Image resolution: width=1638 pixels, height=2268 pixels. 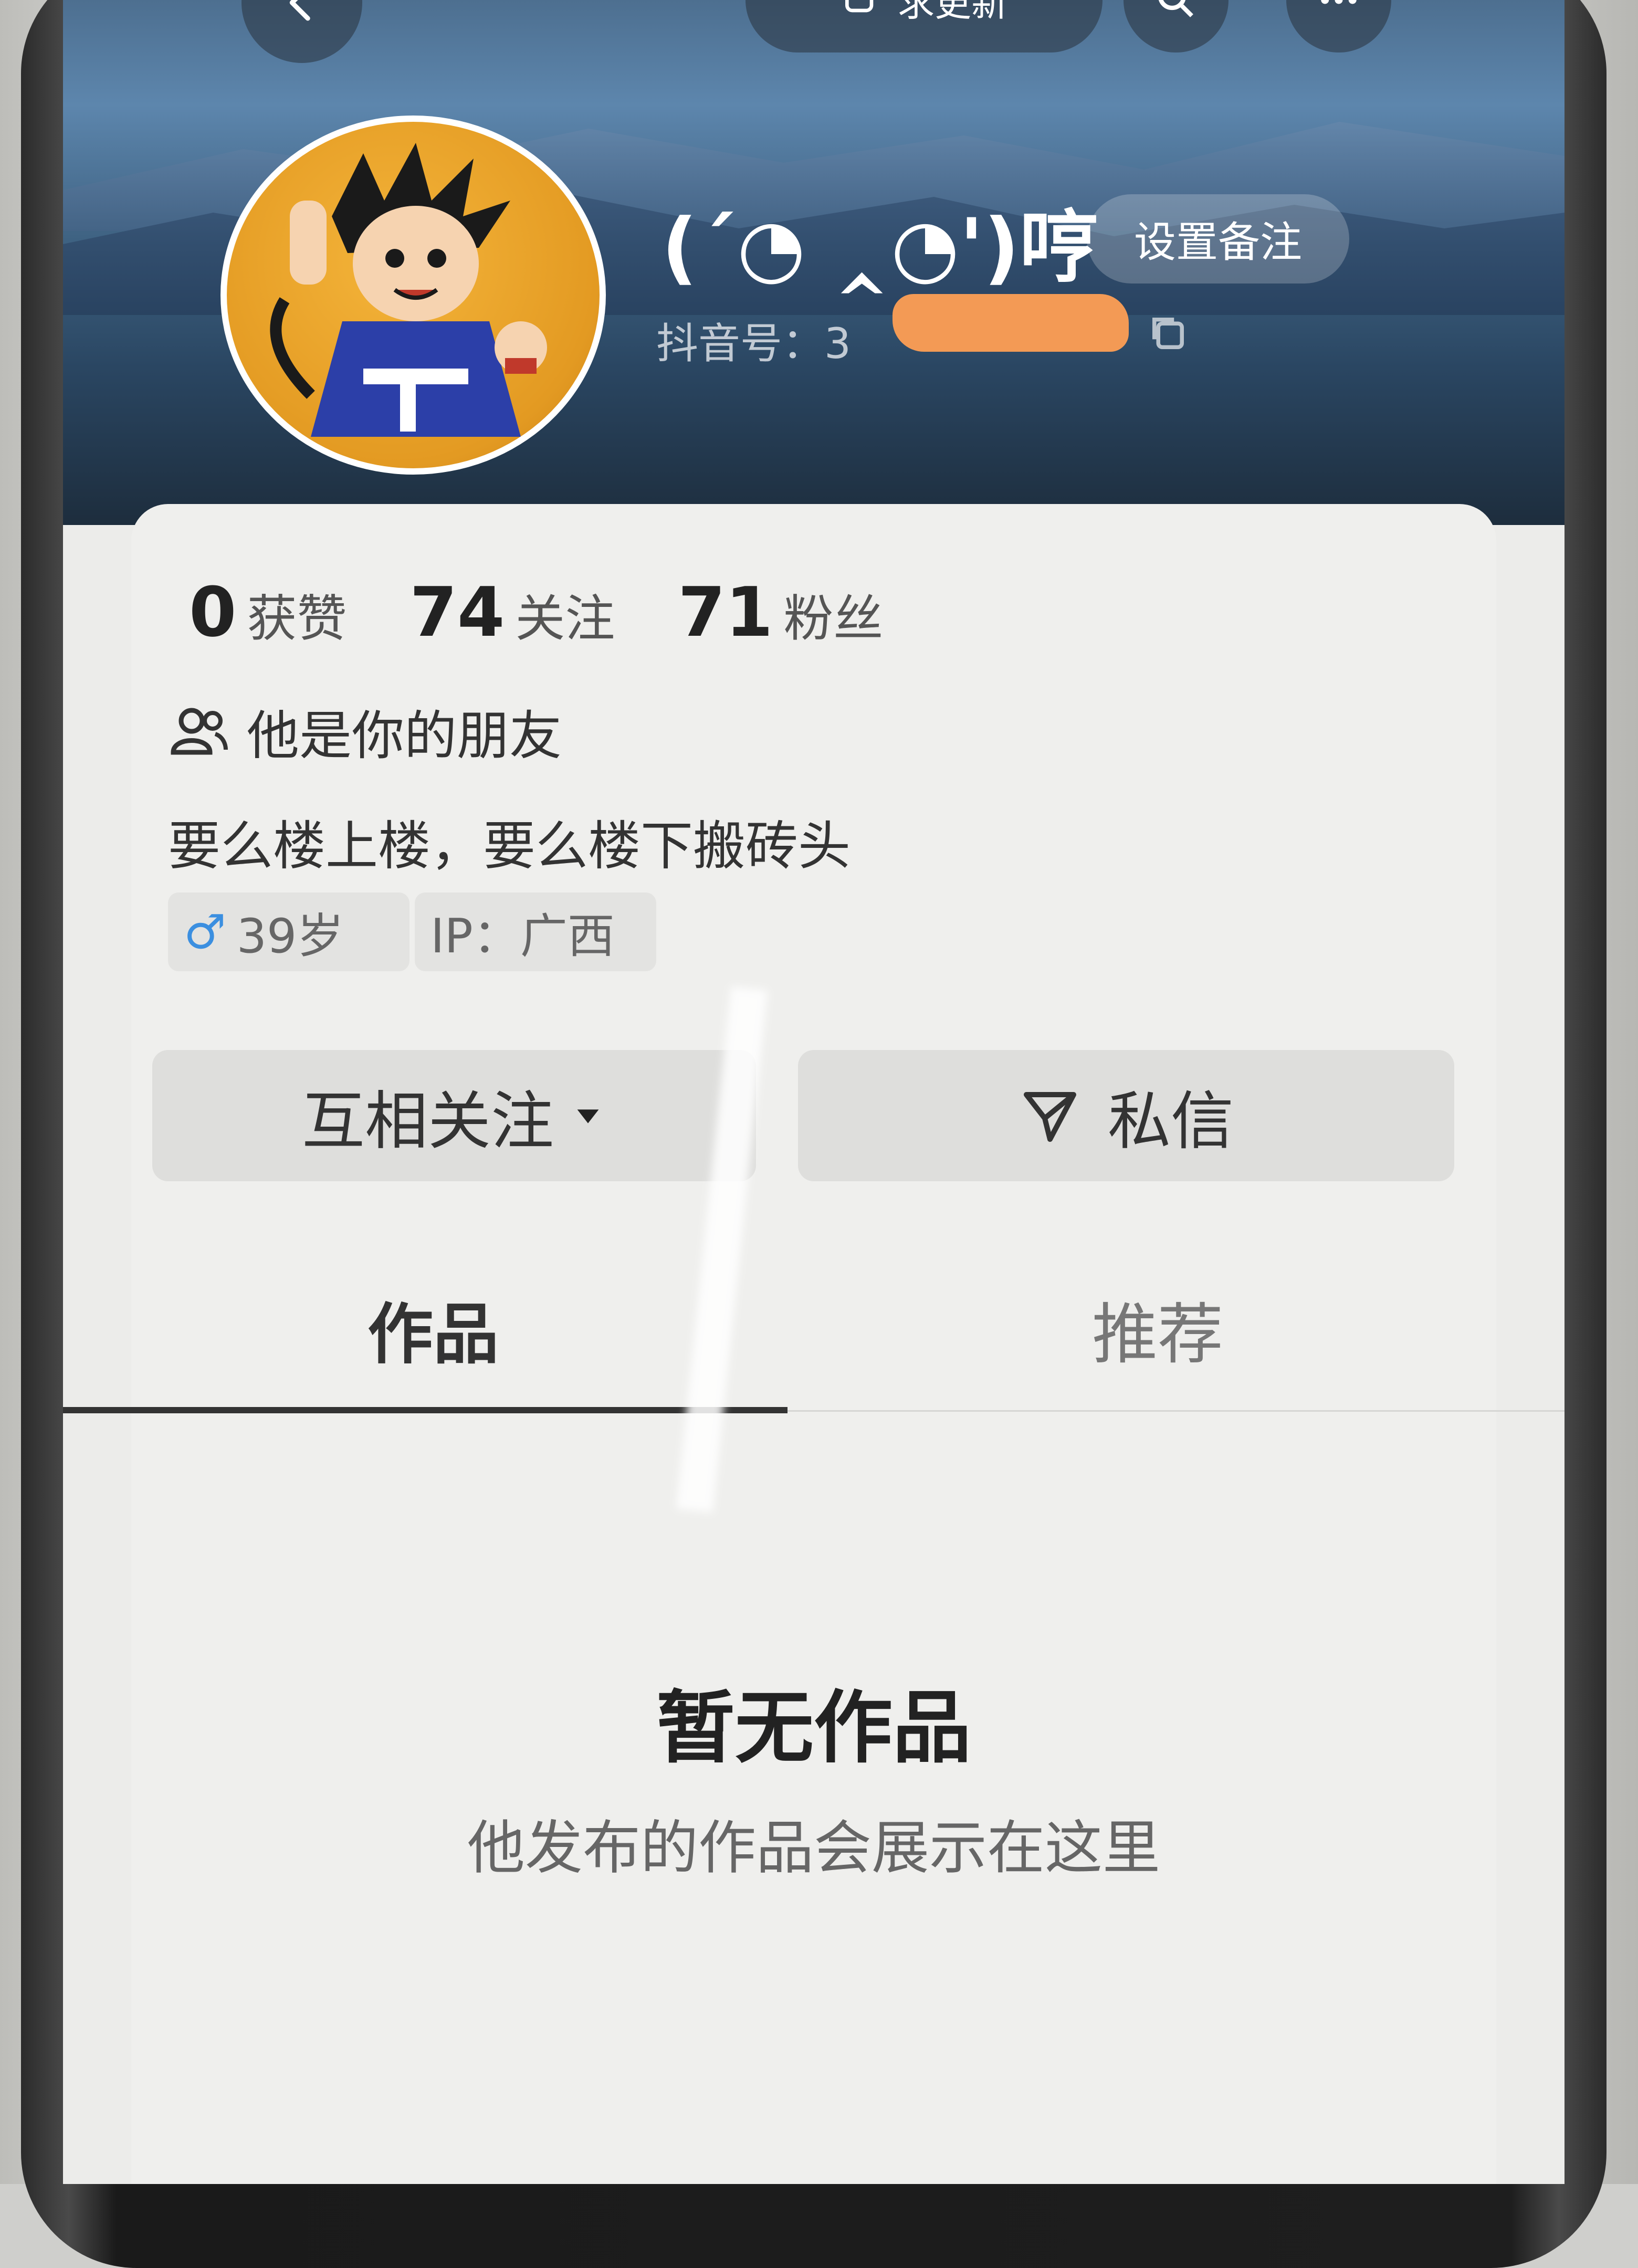 I want to click on friend-text: 他是你的朋友, so click(x=404, y=735).